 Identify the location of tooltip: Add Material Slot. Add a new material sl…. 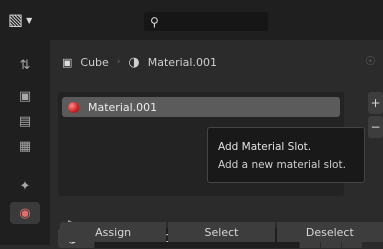
(286, 155).